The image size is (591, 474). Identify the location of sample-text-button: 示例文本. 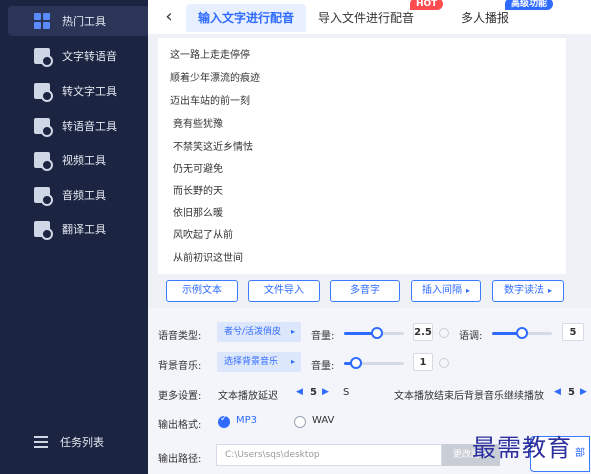
(202, 291).